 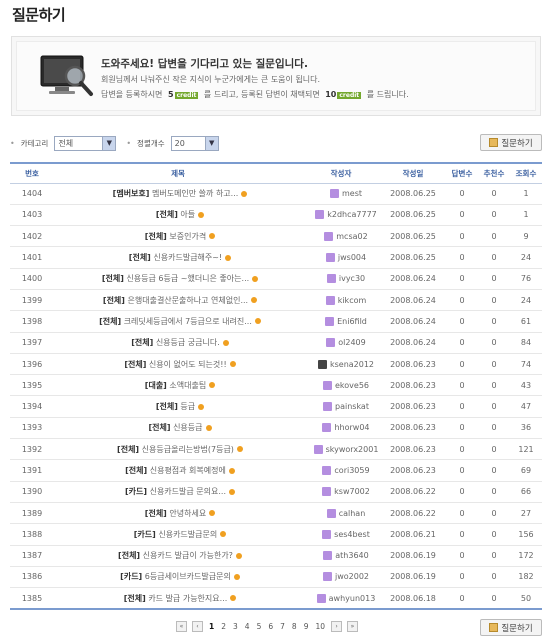 I want to click on next-page-button: ›, so click(x=337, y=626).